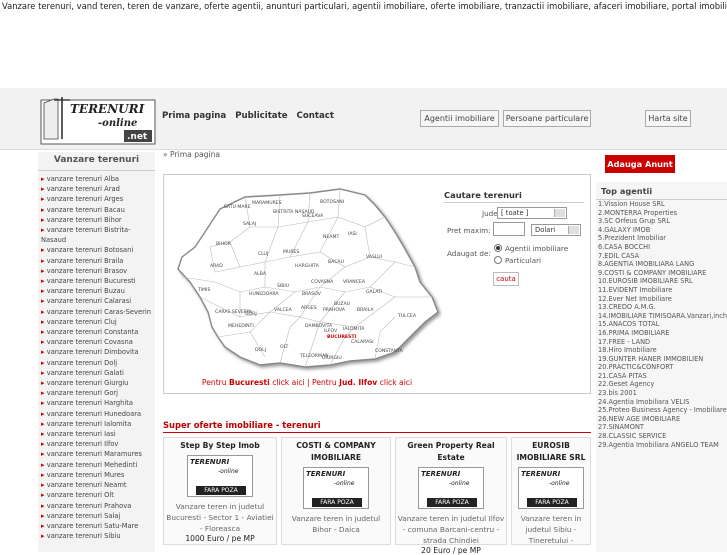 This screenshot has width=727, height=555. What do you see at coordinates (662, 376) in the screenshot?
I see `agency-link: 21.CASA PITAS` at bounding box center [662, 376].